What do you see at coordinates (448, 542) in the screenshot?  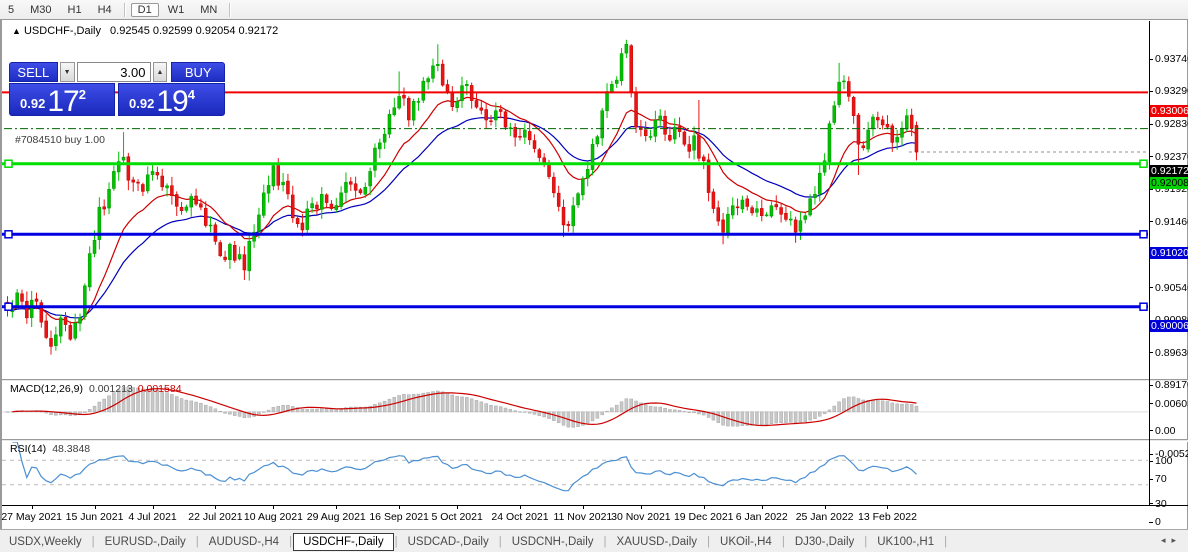 I see `tab-usdcad-daily: USDCAD-,Daily` at bounding box center [448, 542].